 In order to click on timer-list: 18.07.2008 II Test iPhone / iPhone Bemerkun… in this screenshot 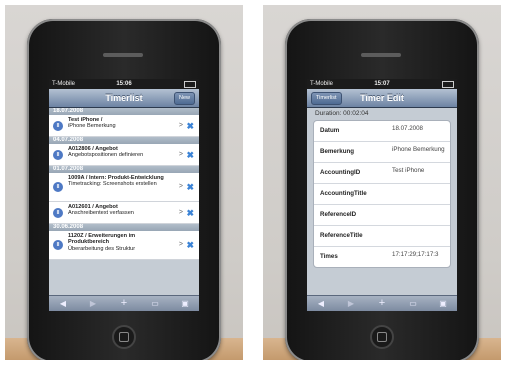, I will do `click(124, 184)`.